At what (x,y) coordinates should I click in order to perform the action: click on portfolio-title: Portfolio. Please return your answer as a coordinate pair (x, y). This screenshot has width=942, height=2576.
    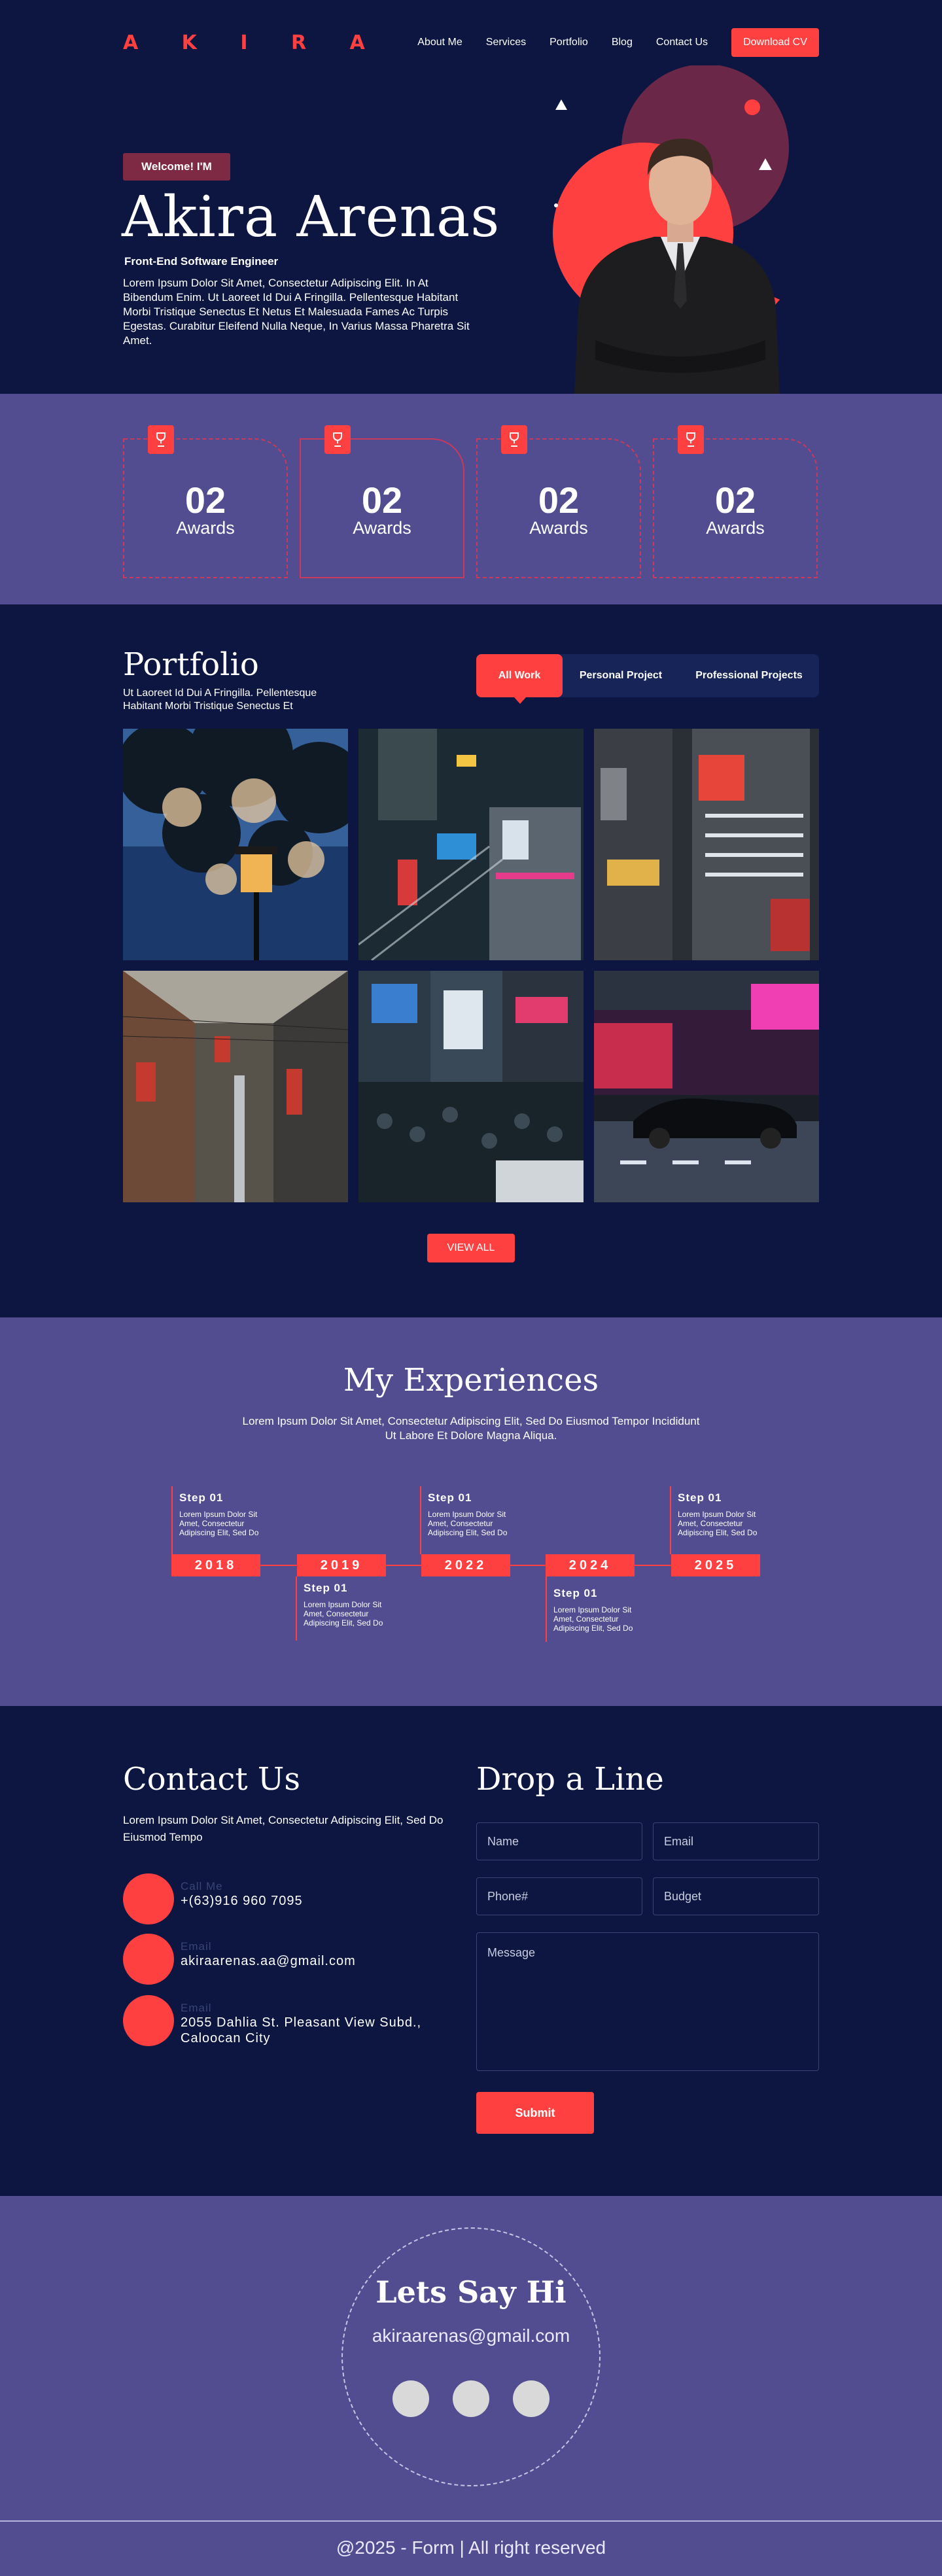
    Looking at the image, I should click on (191, 664).